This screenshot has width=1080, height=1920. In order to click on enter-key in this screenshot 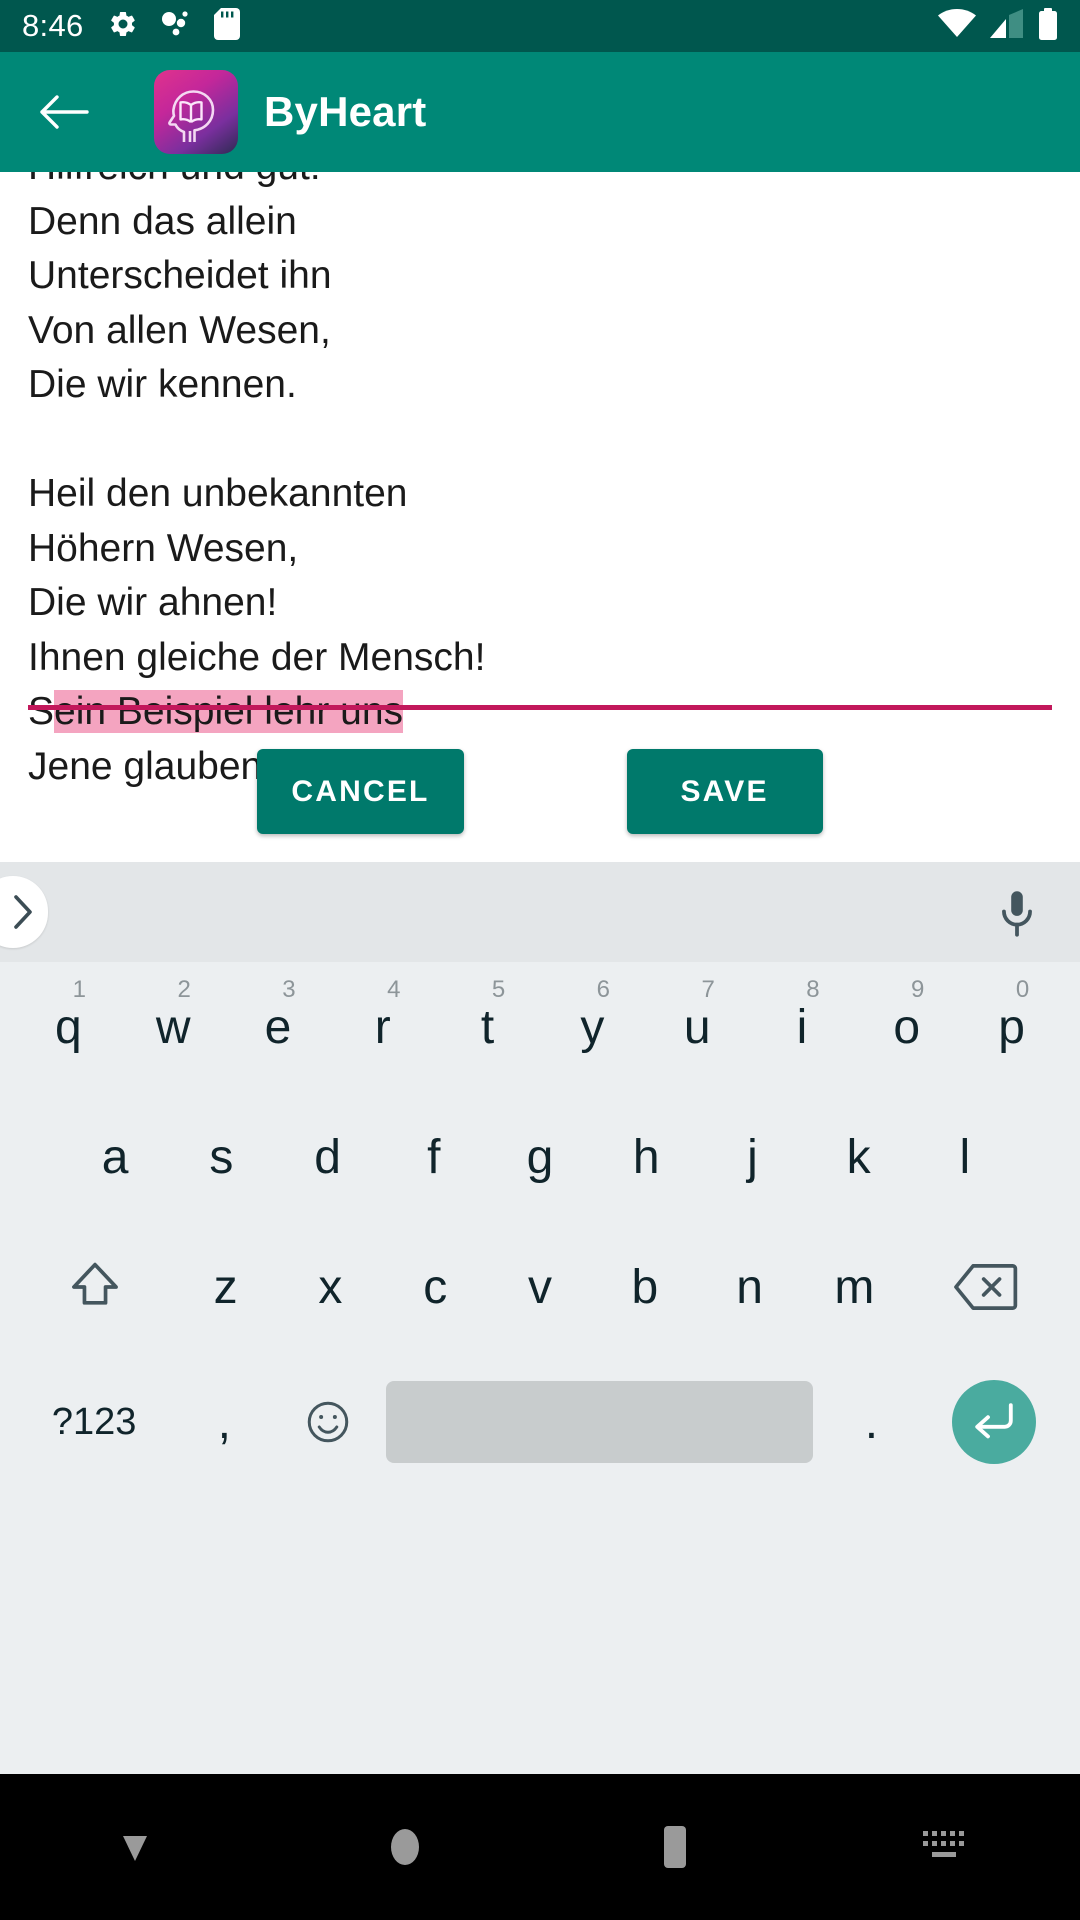, I will do `click(993, 1422)`.